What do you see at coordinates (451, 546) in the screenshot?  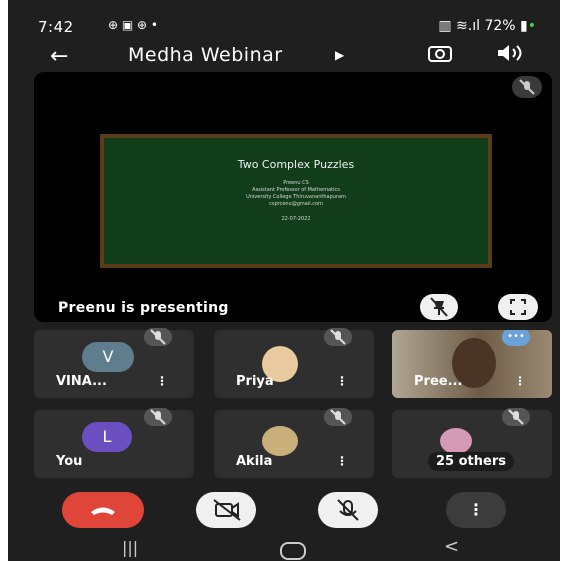 I see `back-icon: <` at bounding box center [451, 546].